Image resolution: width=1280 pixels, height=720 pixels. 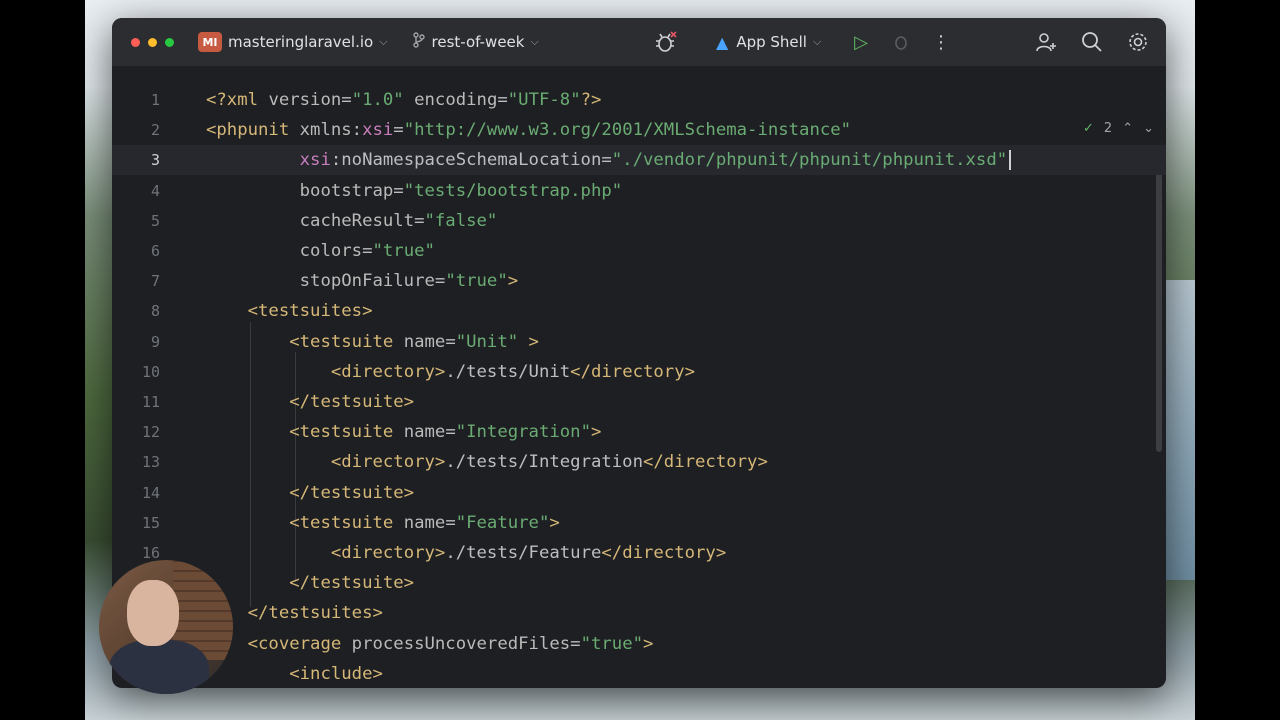 What do you see at coordinates (136, 462) in the screenshot?
I see `line-number: 13` at bounding box center [136, 462].